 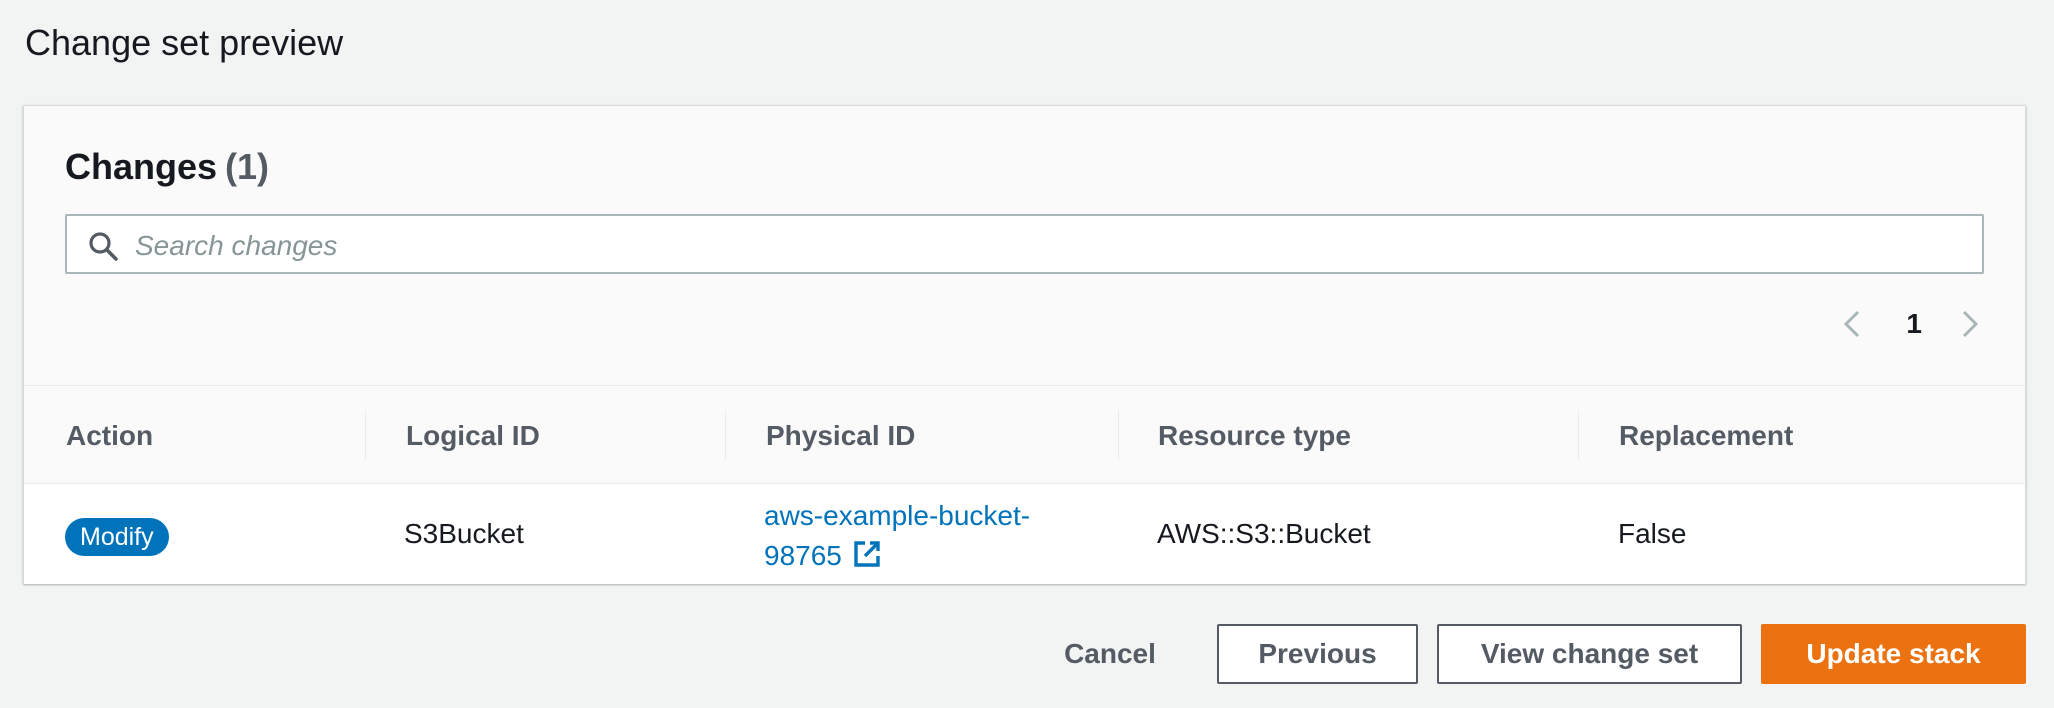 What do you see at coordinates (867, 554) in the screenshot?
I see `external-link-icon` at bounding box center [867, 554].